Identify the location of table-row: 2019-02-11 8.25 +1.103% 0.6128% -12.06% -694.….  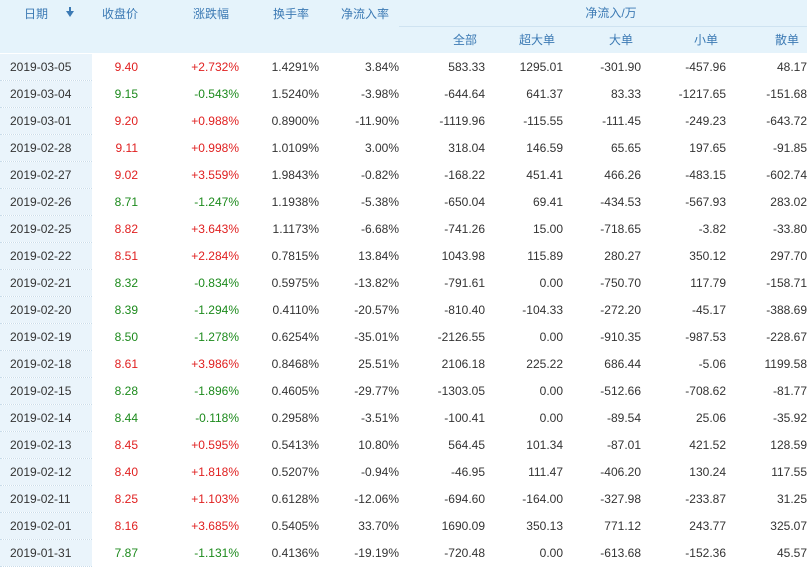
(403, 499).